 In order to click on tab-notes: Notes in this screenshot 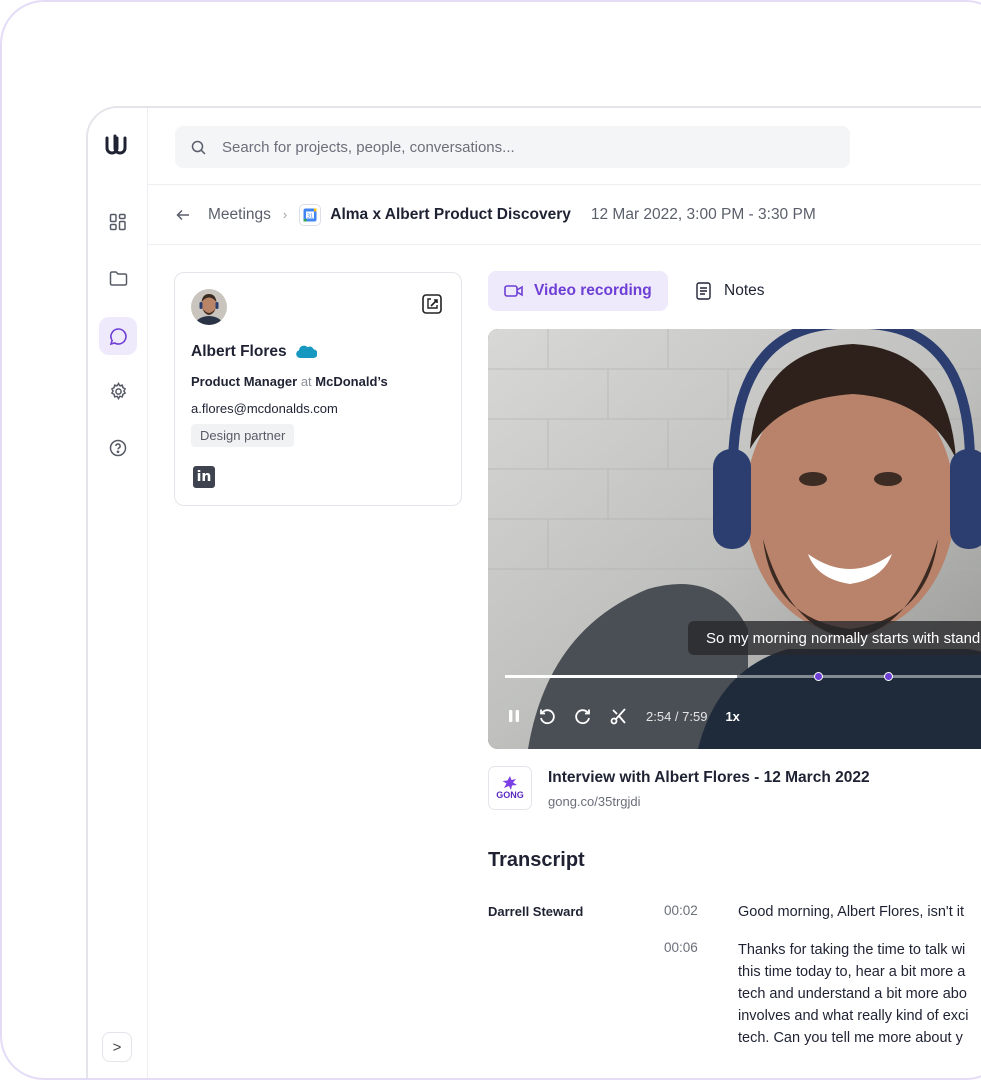, I will do `click(730, 291)`.